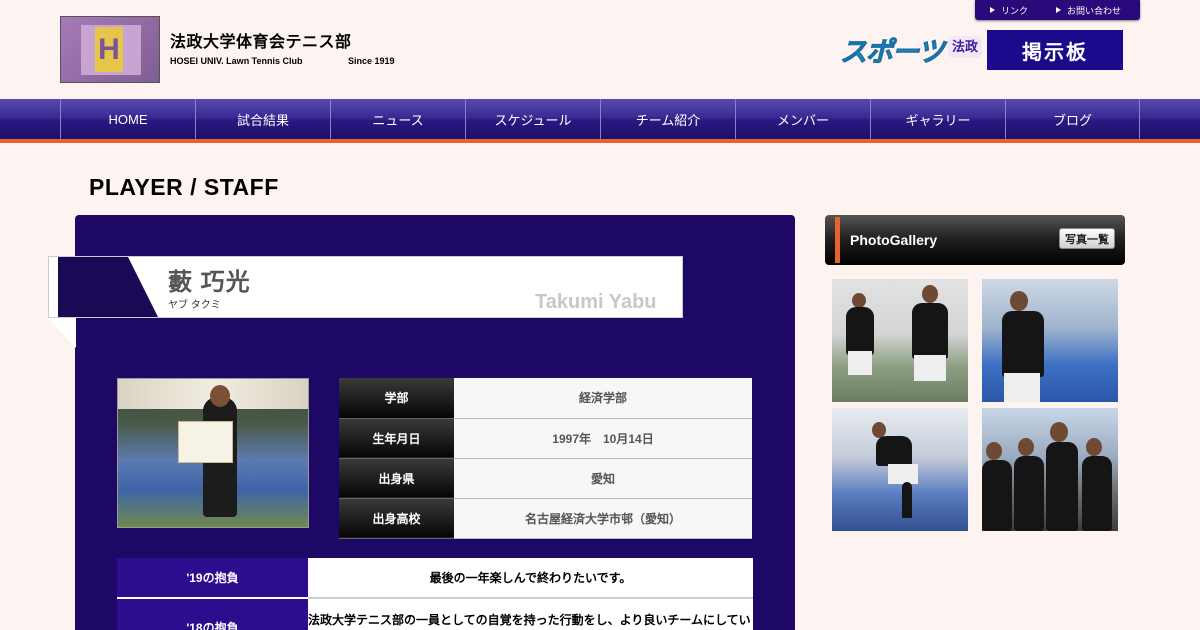 The height and width of the screenshot is (630, 1200). I want to click on link-link-label: リンク, so click(1015, 10).